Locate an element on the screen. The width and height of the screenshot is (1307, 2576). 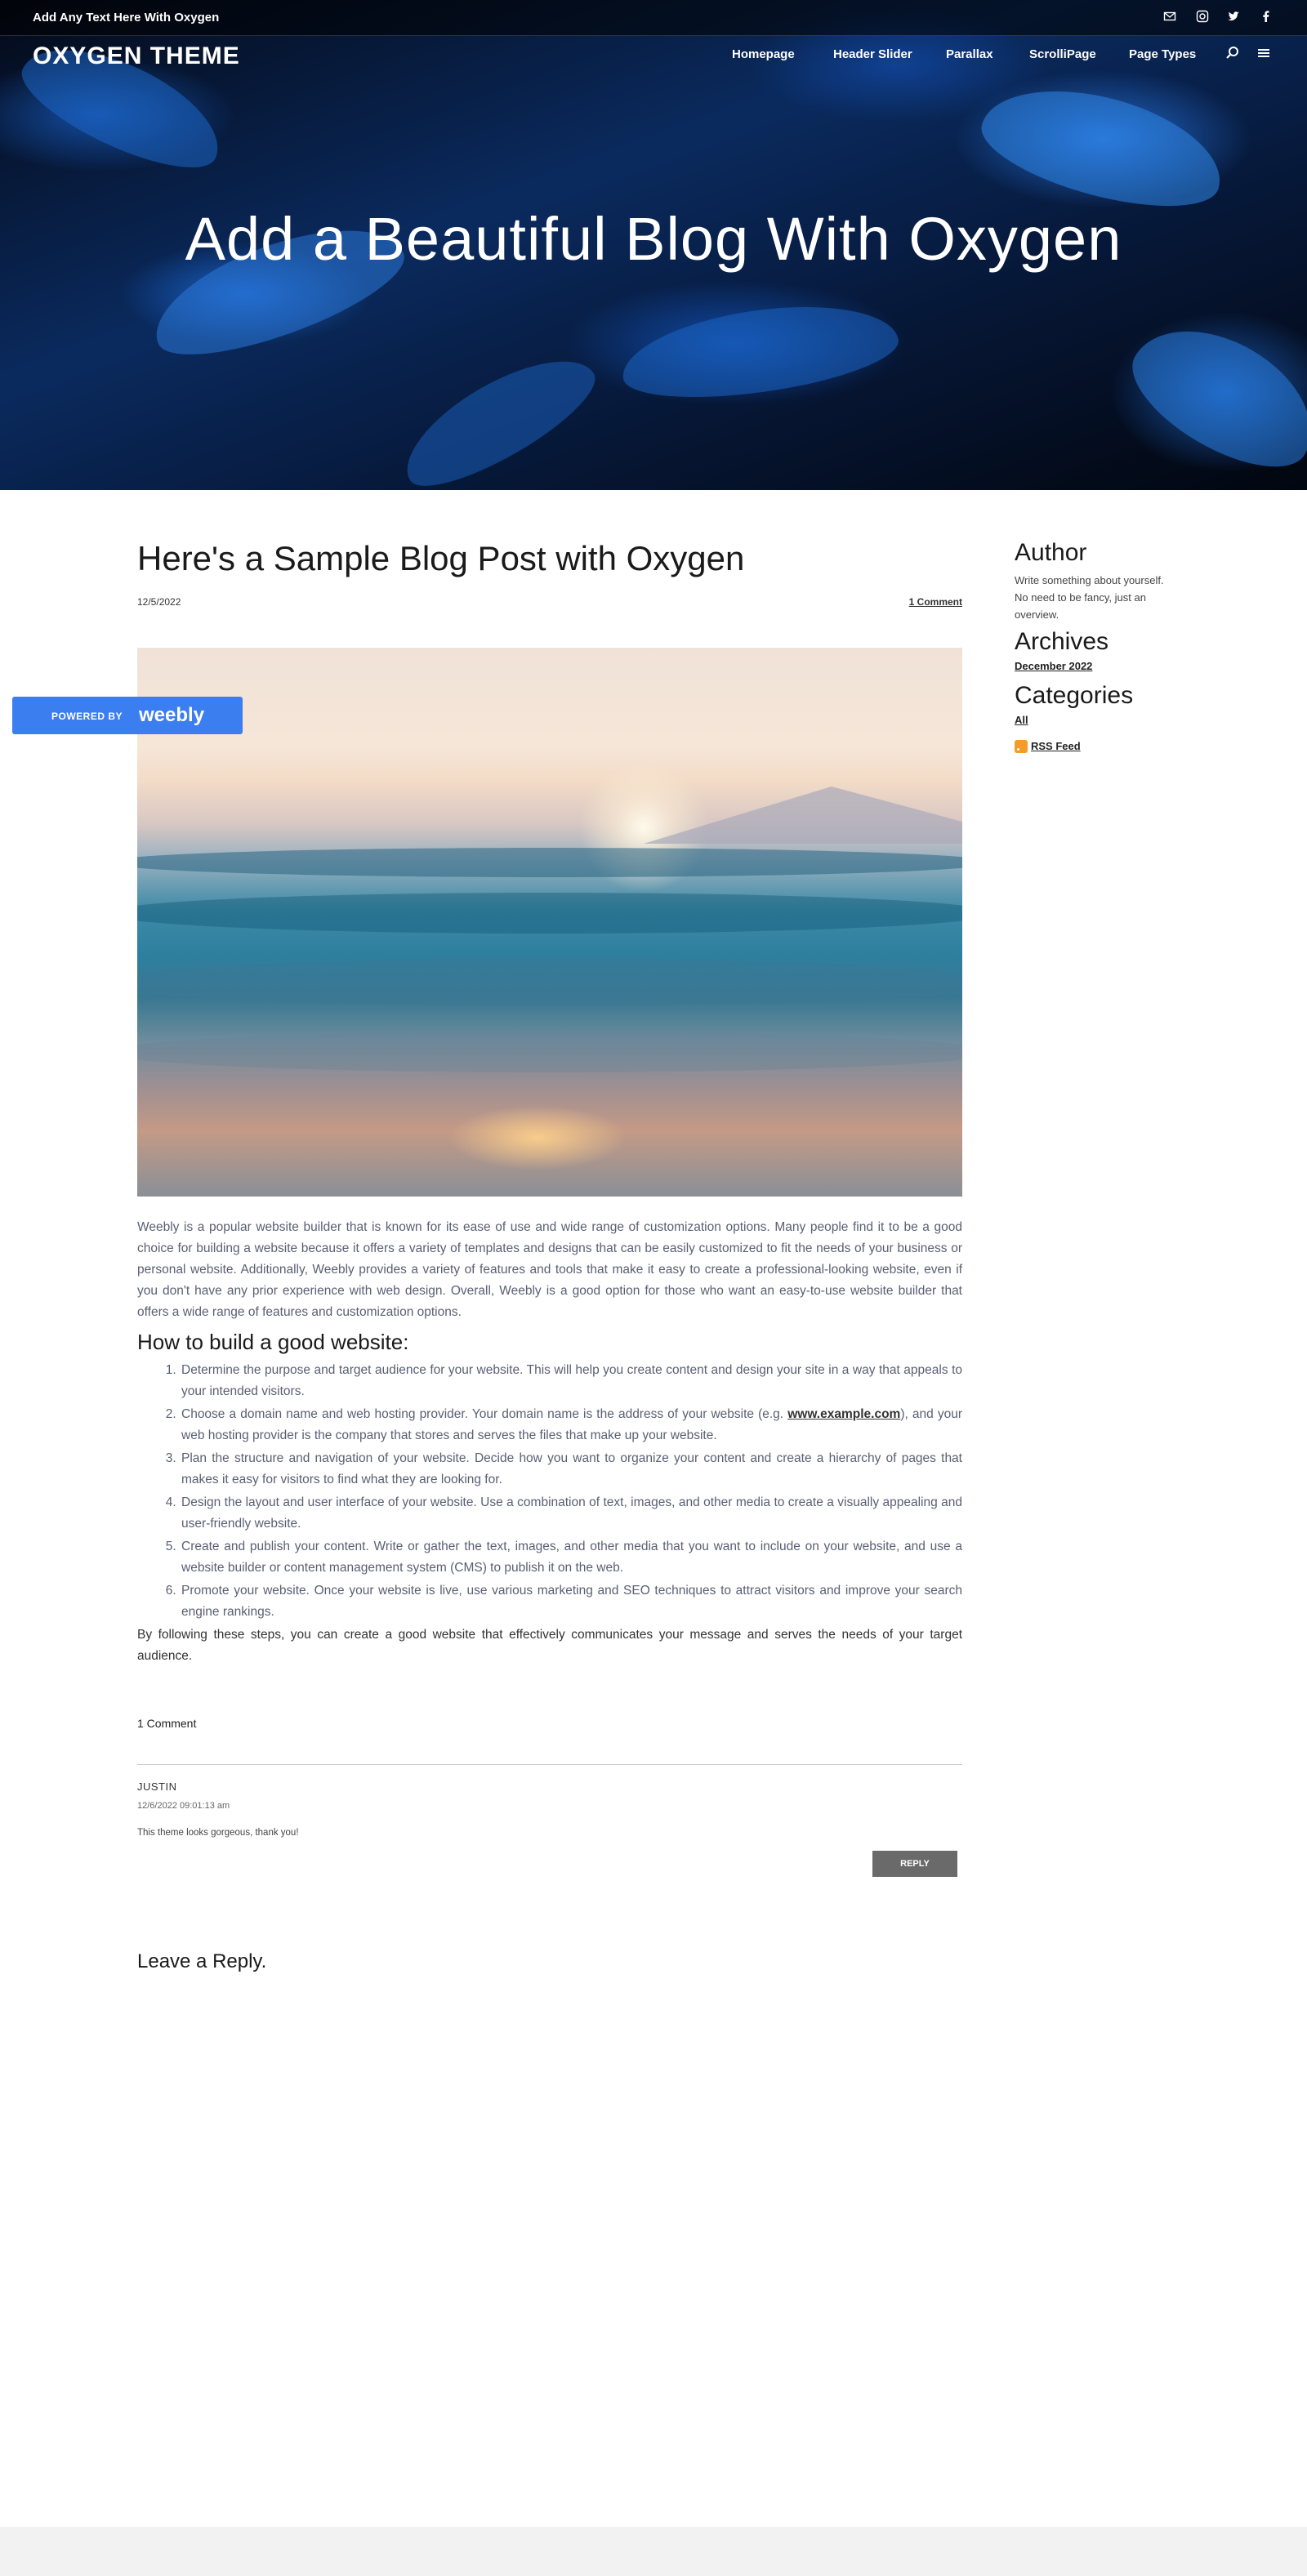
powered-by-weebly-badge: POWERED BY weebly is located at coordinates (127, 715).